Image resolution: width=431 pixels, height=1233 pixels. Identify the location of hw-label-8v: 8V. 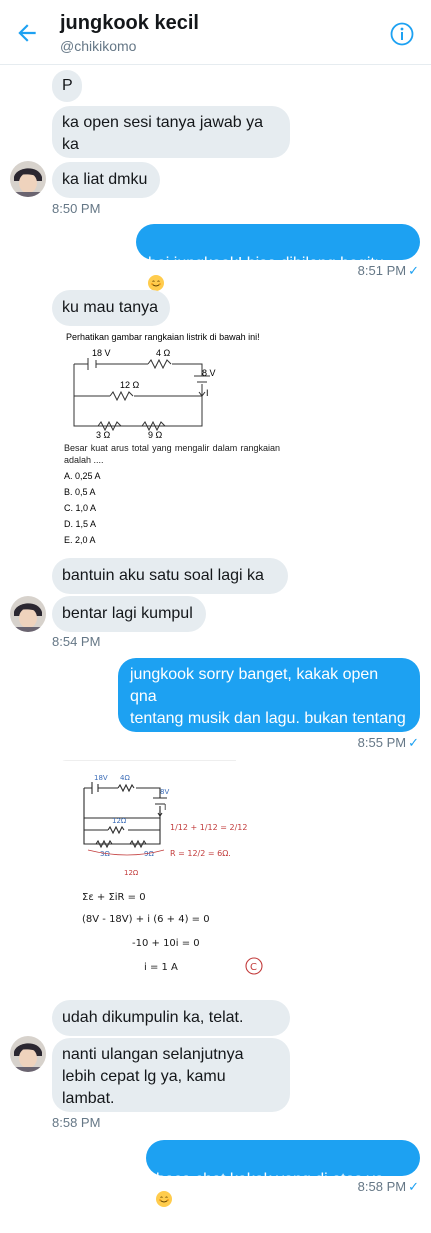
(164, 792).